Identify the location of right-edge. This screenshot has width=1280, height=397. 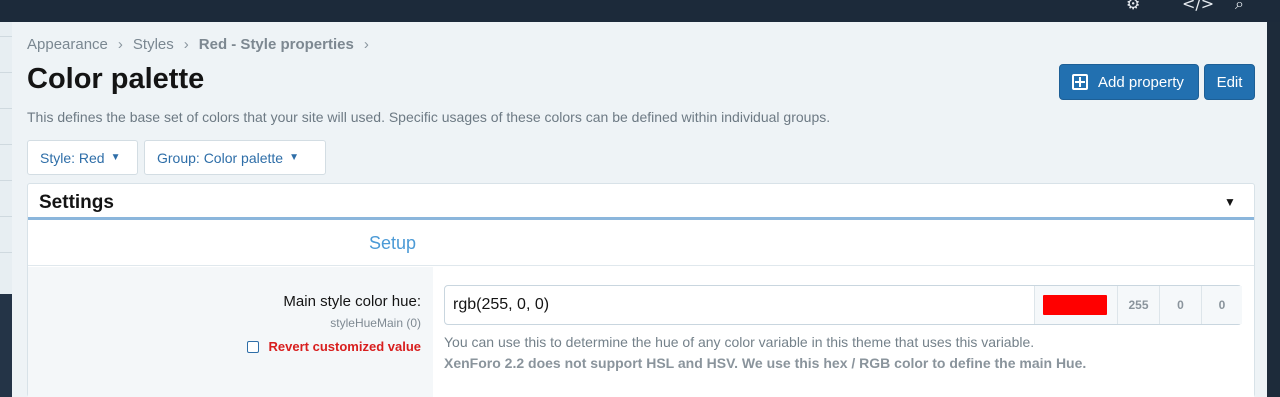
(1273, 209).